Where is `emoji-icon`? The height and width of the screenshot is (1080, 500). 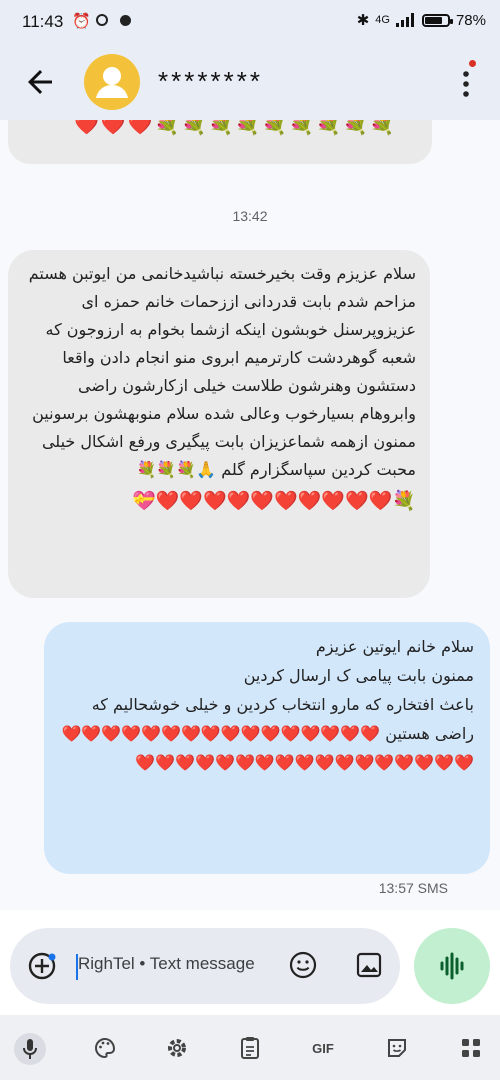 emoji-icon is located at coordinates (303, 965).